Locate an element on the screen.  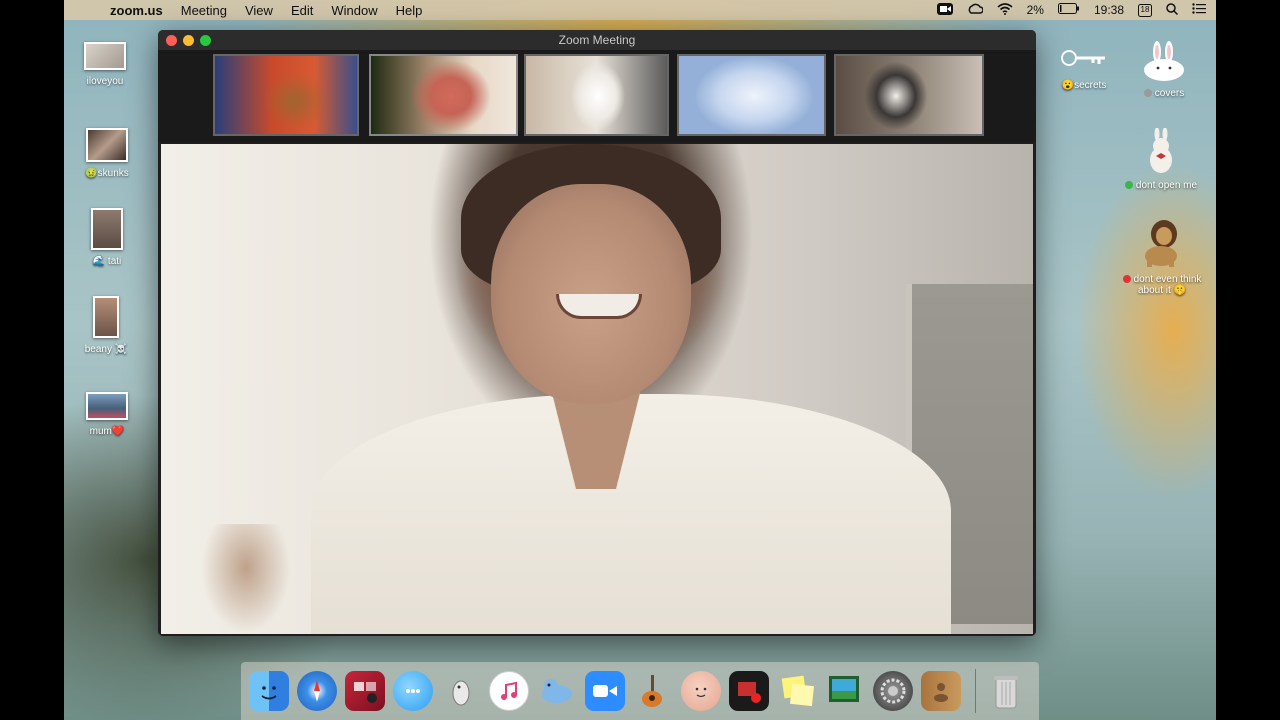
red-tag-dot is located at coordinates (1126, 279).